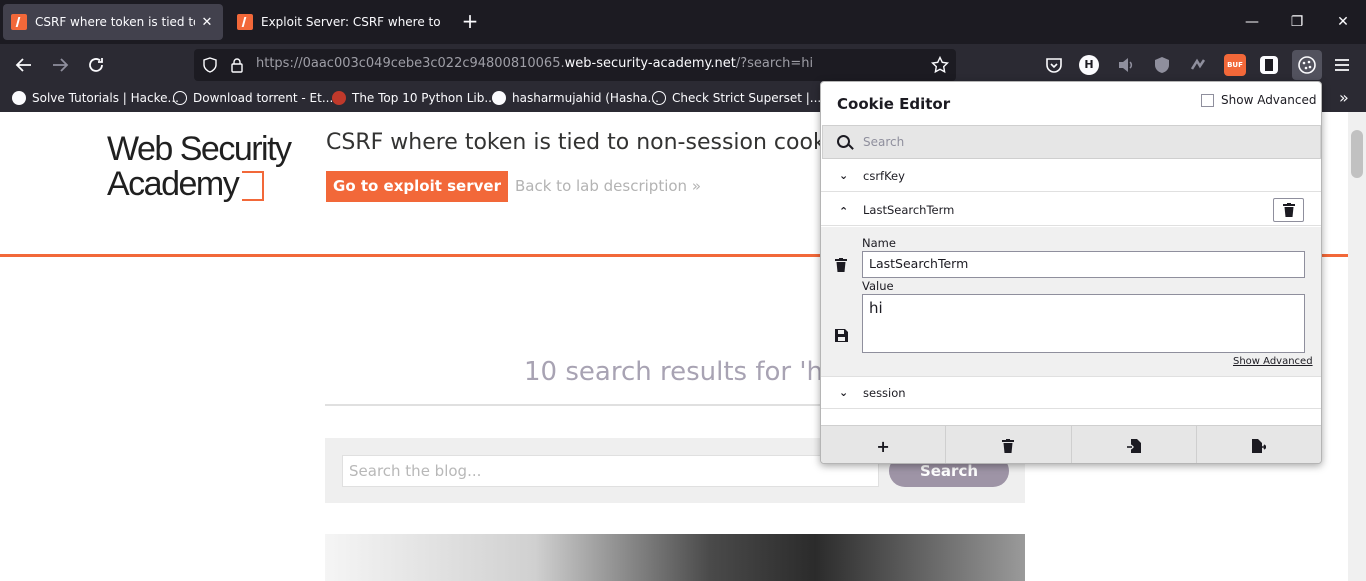 The height and width of the screenshot is (581, 1366). Describe the element at coordinates (199, 149) in the screenshot. I see `logo-line-1: Web Security` at that location.